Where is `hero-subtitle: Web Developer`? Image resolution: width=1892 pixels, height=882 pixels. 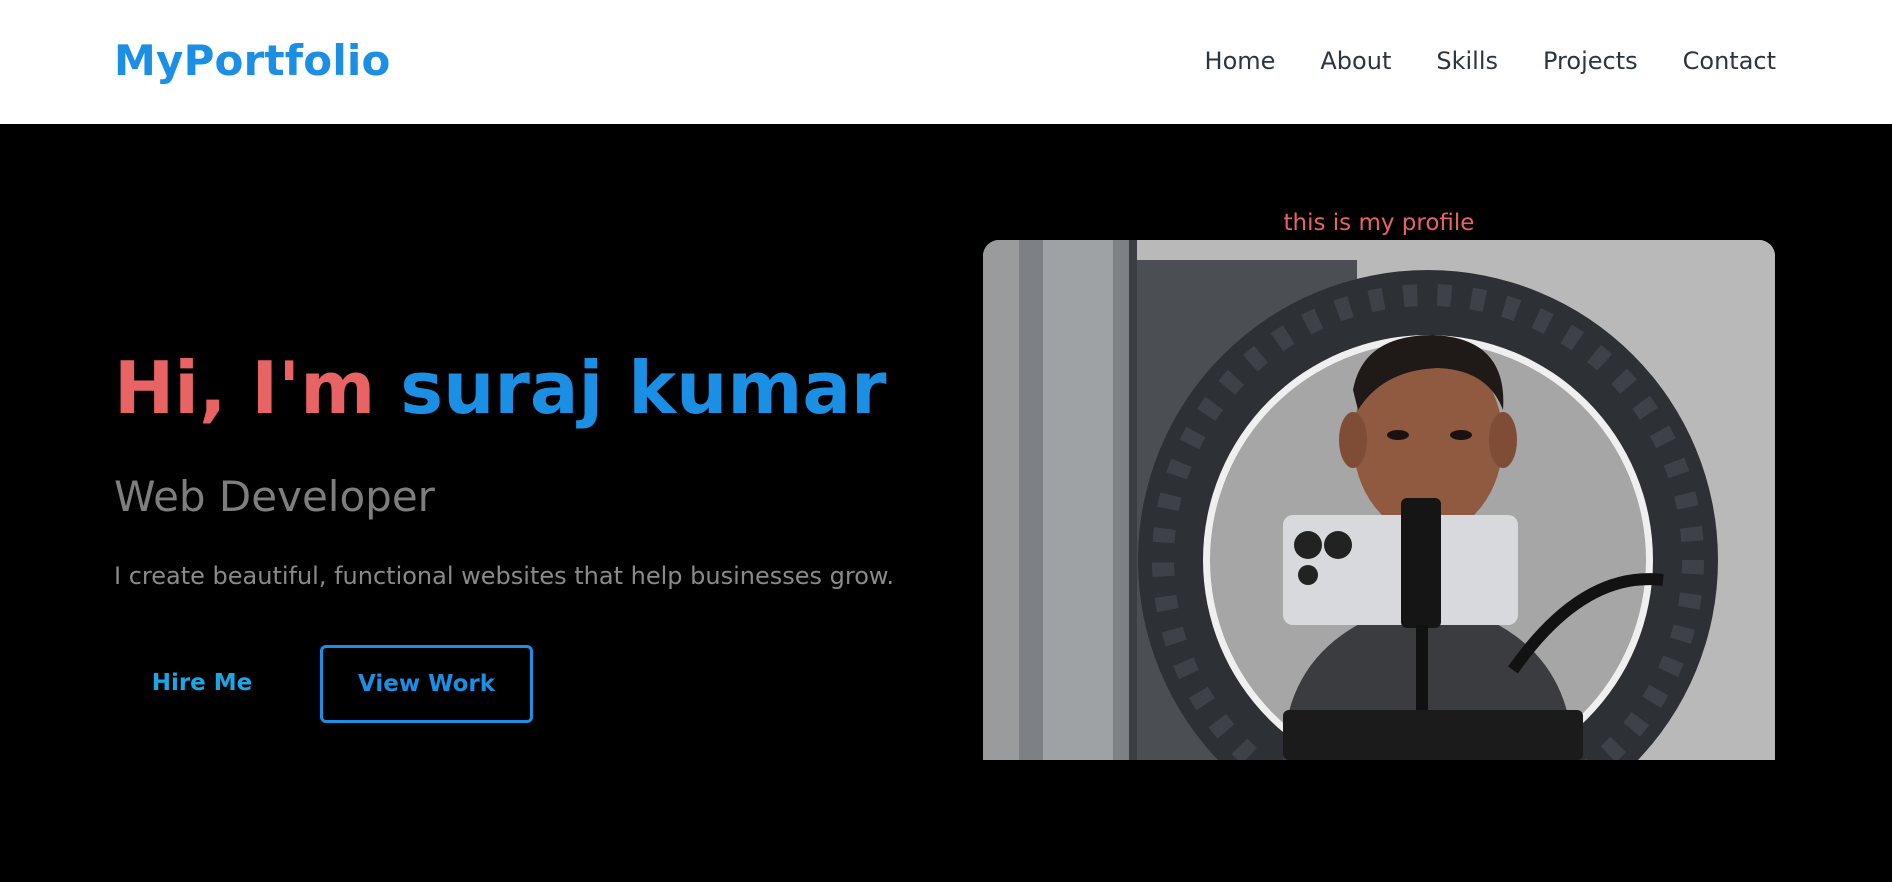
hero-subtitle: Web Developer is located at coordinates (274, 496).